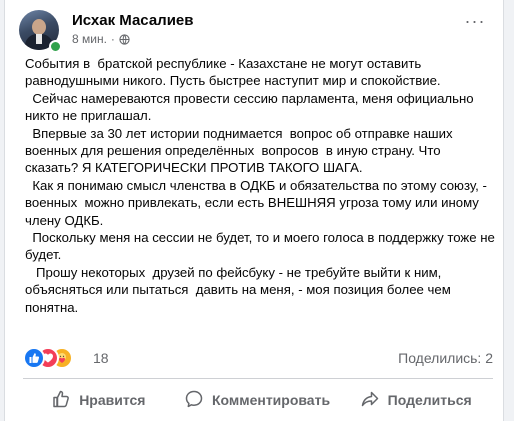 The height and width of the screenshot is (421, 514). I want to click on share-button: Поделиться, so click(415, 400).